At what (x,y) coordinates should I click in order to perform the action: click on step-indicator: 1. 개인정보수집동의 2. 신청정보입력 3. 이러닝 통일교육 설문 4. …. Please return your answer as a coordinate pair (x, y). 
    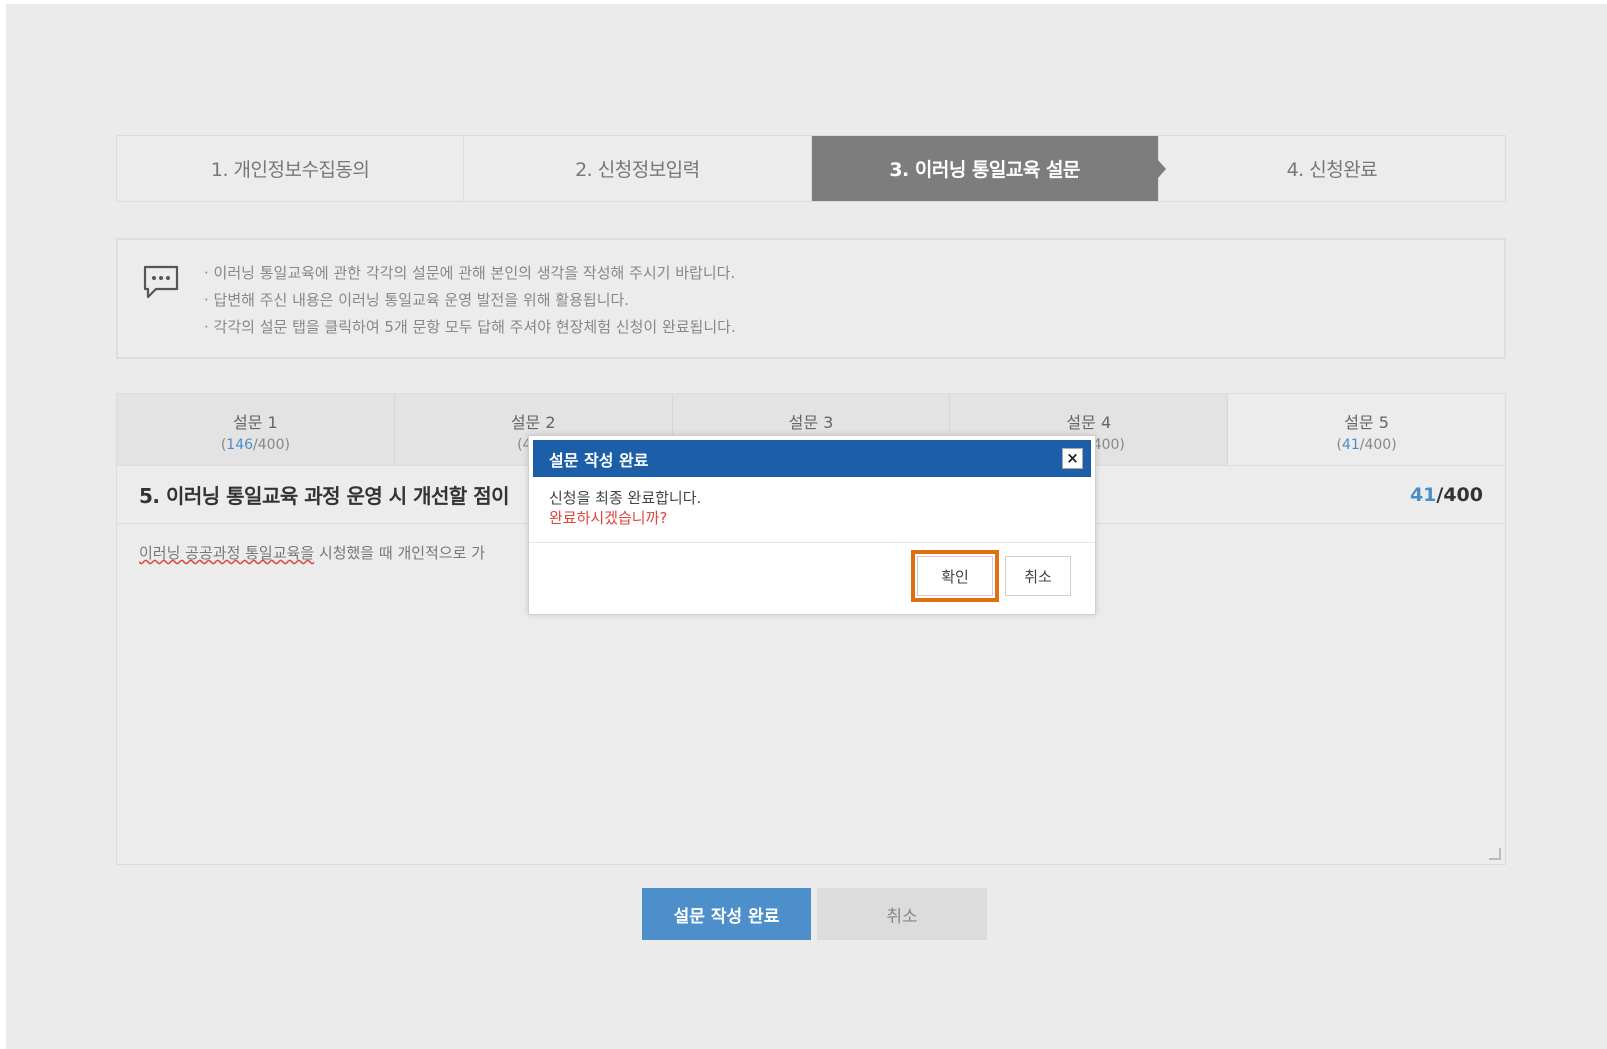
    Looking at the image, I should click on (811, 168).